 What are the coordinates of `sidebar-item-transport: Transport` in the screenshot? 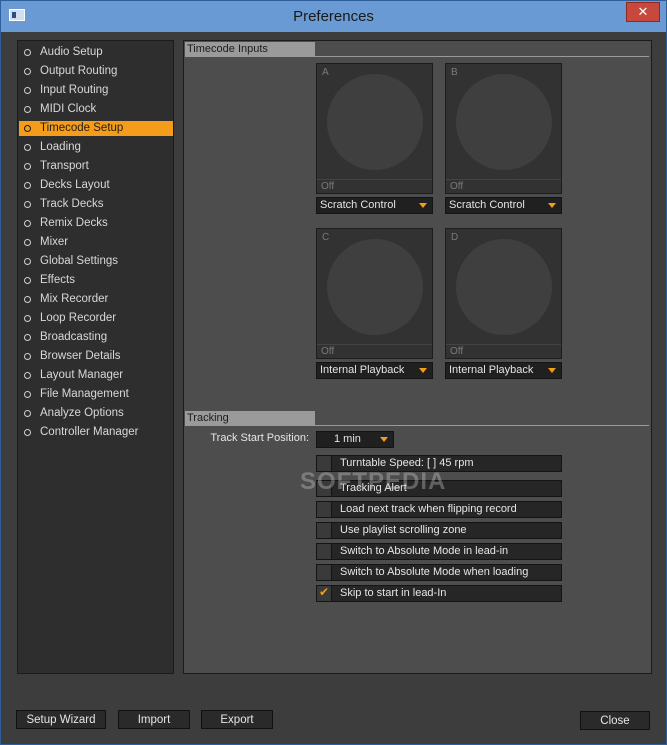 It's located at (96, 166).